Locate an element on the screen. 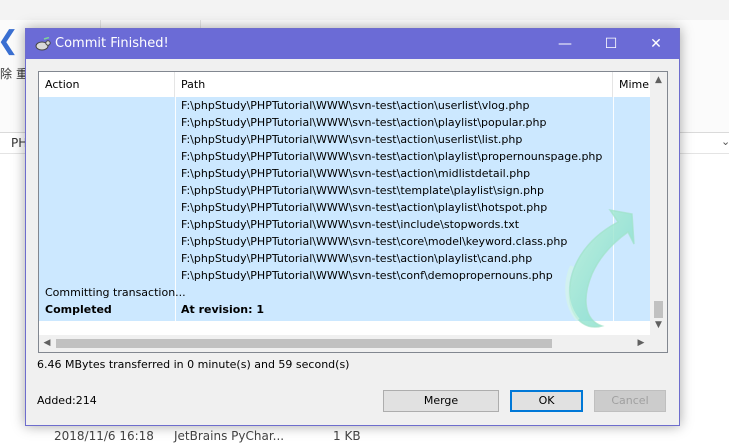 This screenshot has width=729, height=448. row-action: Completed is located at coordinates (78, 309).